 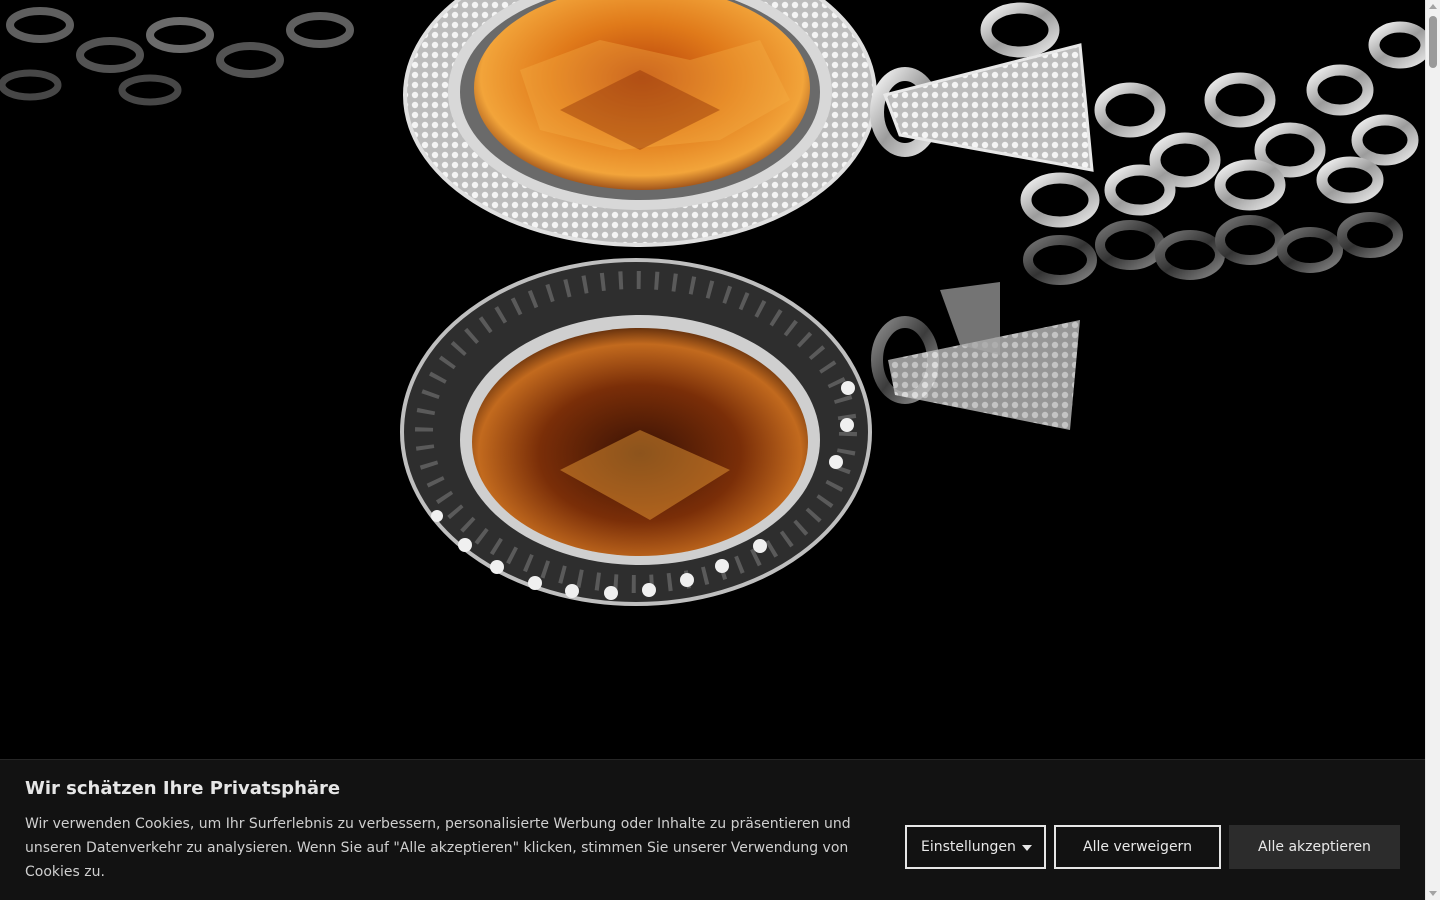 I want to click on scroll-down-icon, so click(x=1433, y=893).